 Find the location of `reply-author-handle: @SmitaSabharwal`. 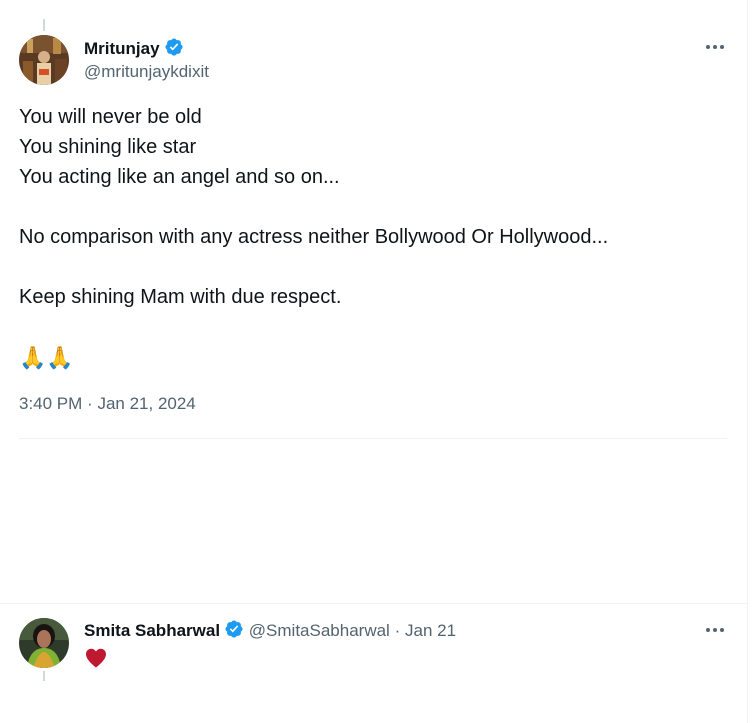

reply-author-handle: @SmitaSabharwal is located at coordinates (319, 630).